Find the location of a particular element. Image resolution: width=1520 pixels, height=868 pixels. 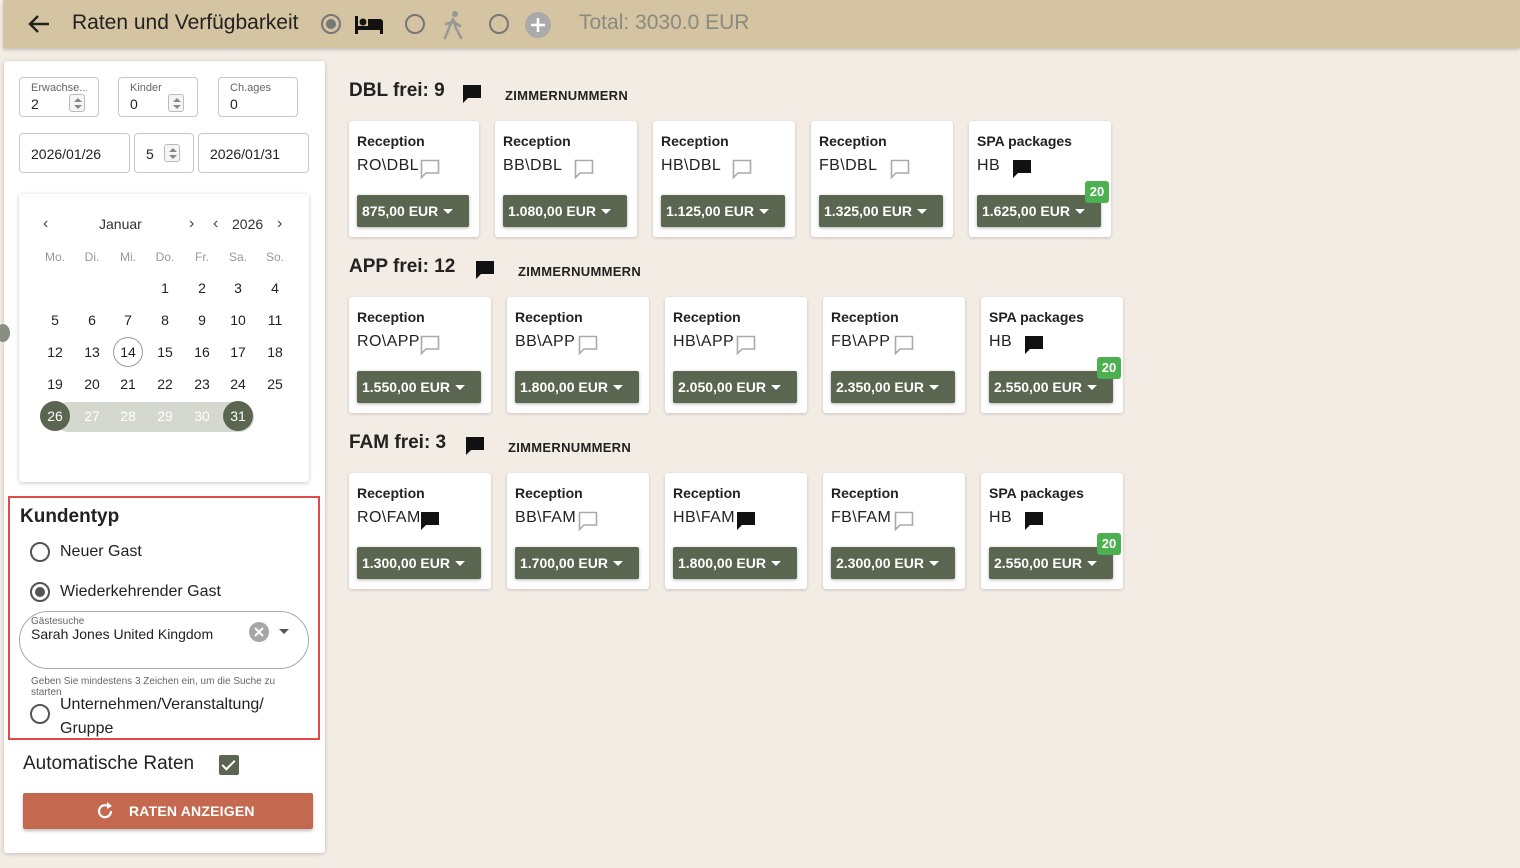

calendar-day: 6 is located at coordinates (92, 320).